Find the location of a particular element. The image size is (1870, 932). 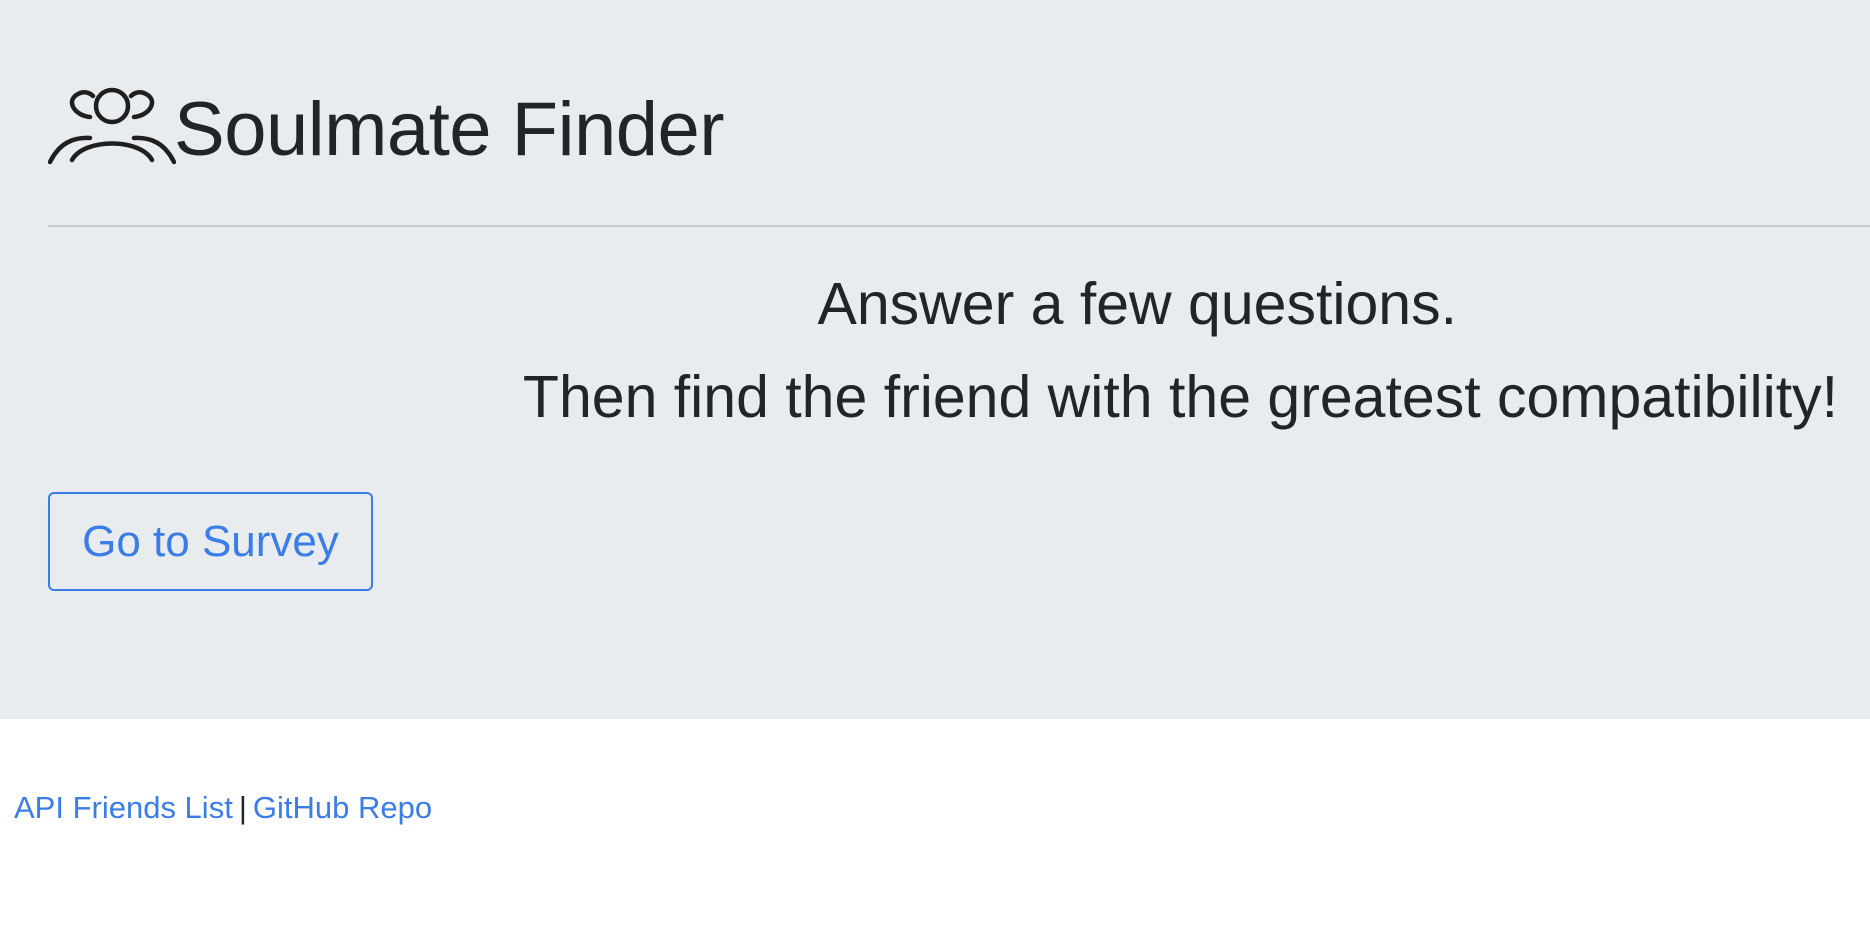

brand: Soulmate Finder is located at coordinates (386, 130).